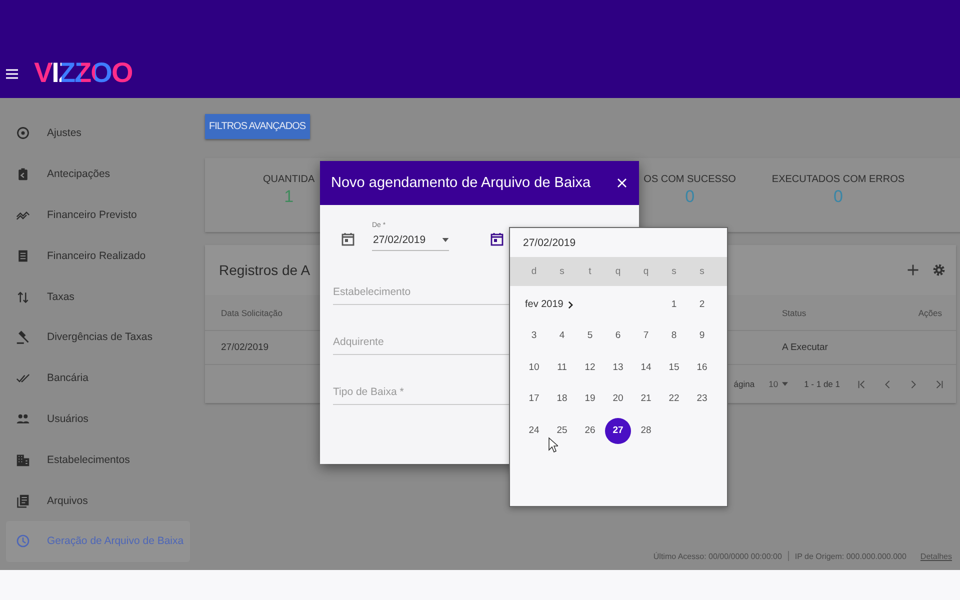  Describe the element at coordinates (702, 367) in the screenshot. I see `calendar-day: 16` at that location.